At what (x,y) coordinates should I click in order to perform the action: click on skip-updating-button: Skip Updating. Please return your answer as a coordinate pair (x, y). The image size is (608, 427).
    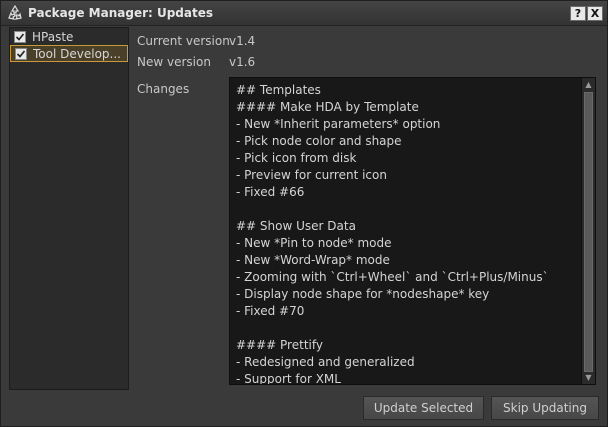
    Looking at the image, I should click on (545, 408).